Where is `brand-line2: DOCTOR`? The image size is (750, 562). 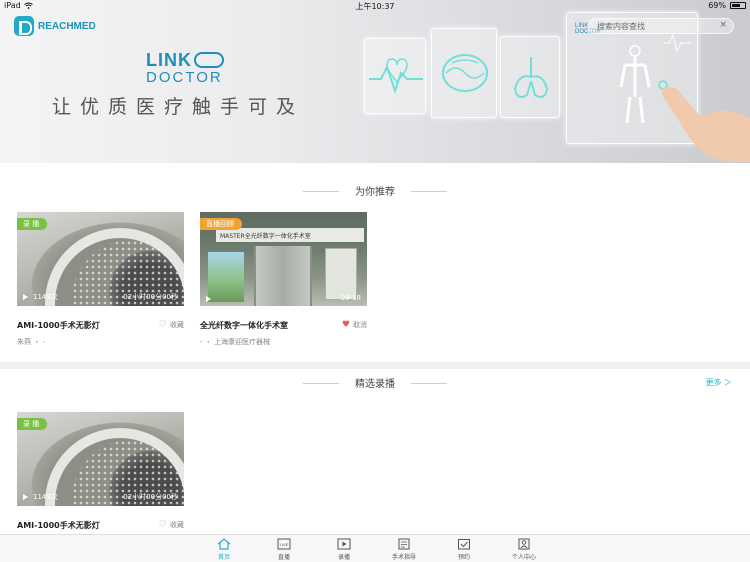
brand-line2: DOCTOR is located at coordinates (184, 77).